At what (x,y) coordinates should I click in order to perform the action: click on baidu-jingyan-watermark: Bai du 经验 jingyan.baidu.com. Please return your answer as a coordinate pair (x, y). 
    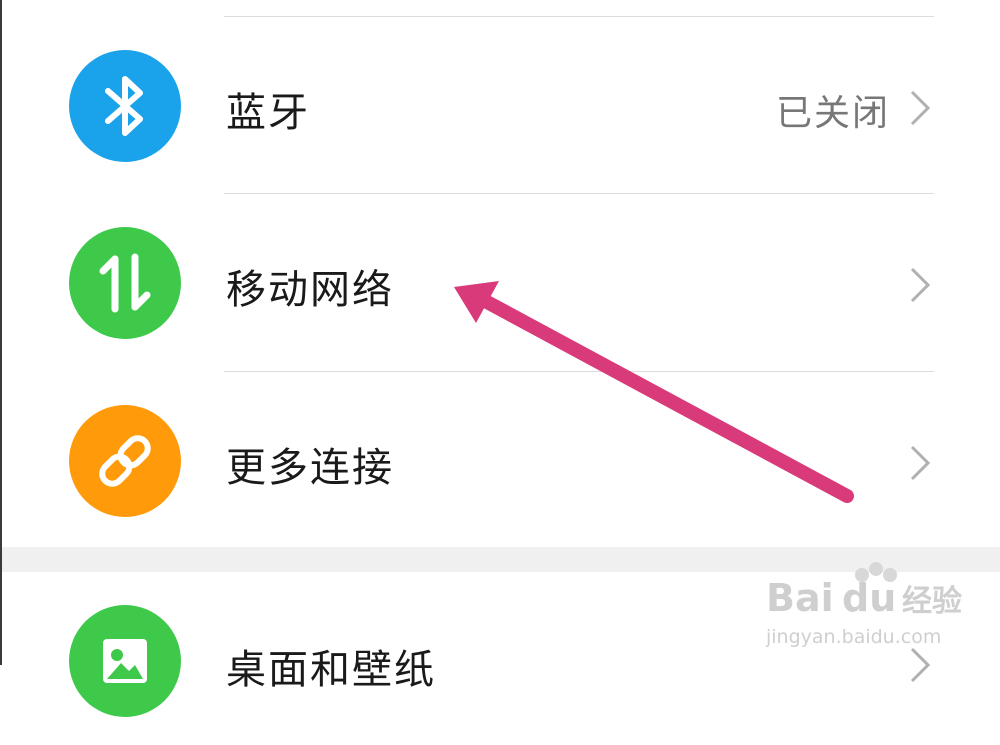
    Looking at the image, I should click on (863, 605).